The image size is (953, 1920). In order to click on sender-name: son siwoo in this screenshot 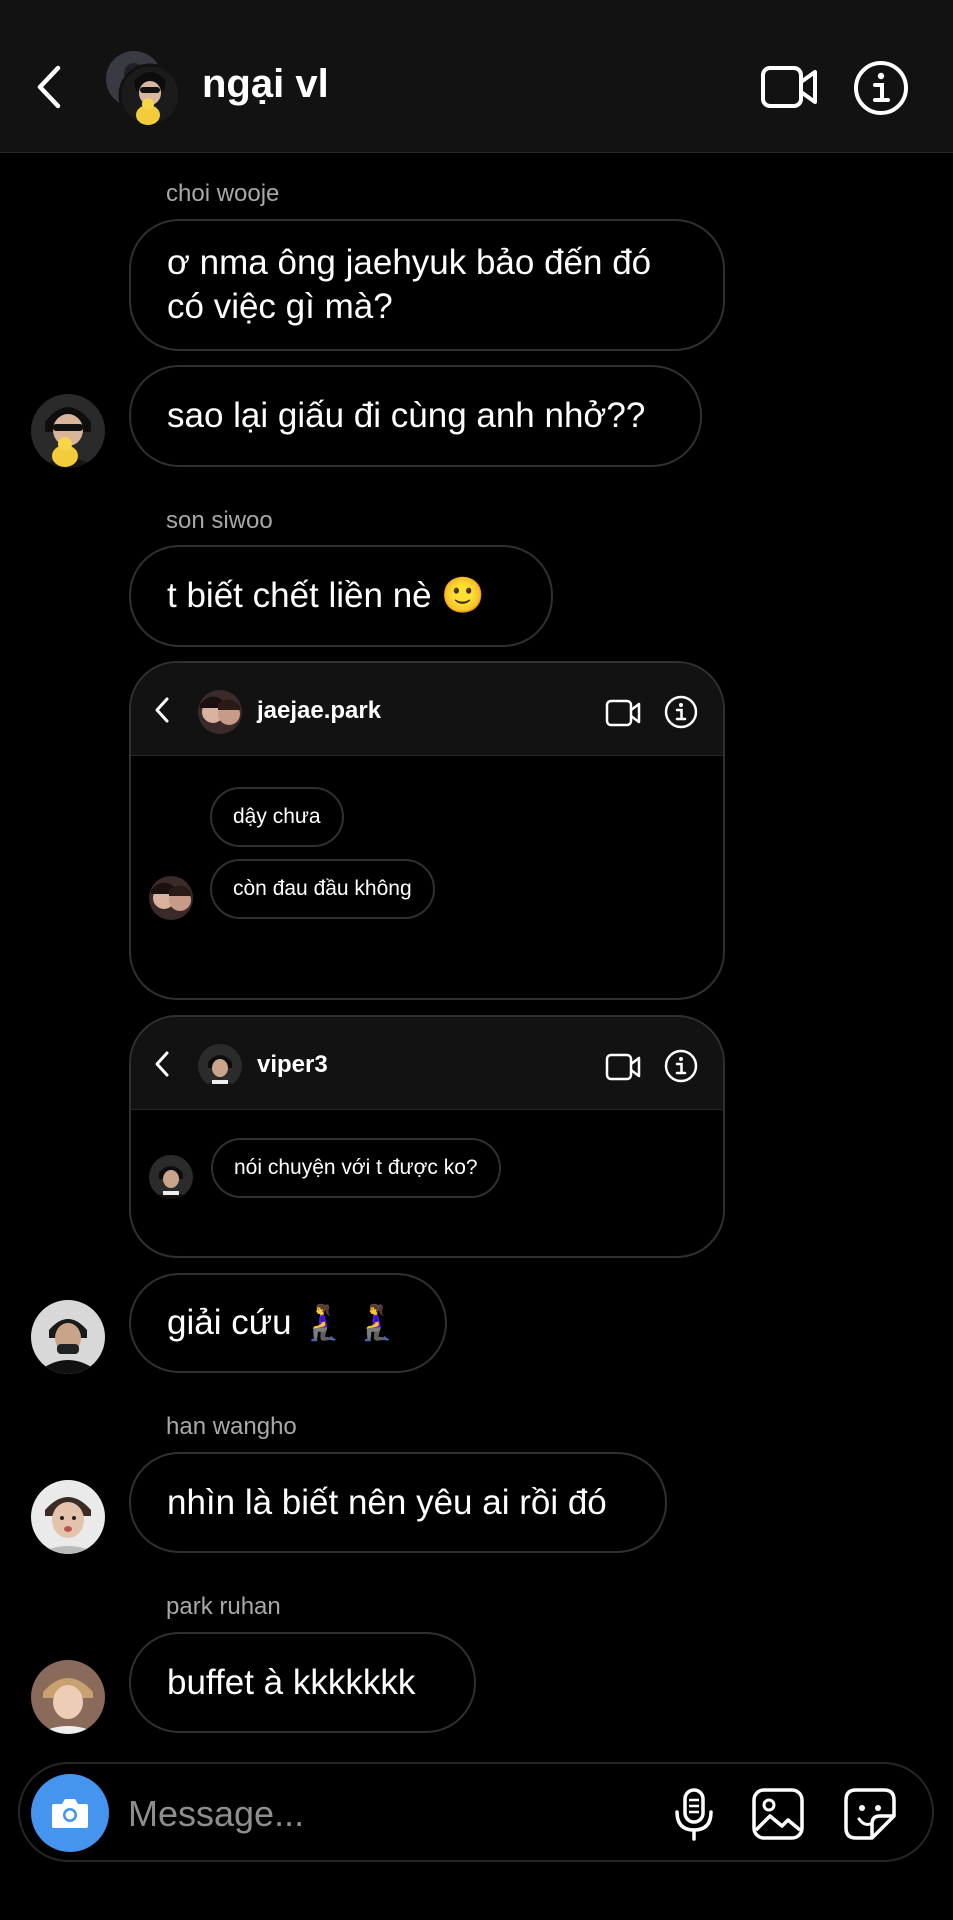, I will do `click(219, 520)`.